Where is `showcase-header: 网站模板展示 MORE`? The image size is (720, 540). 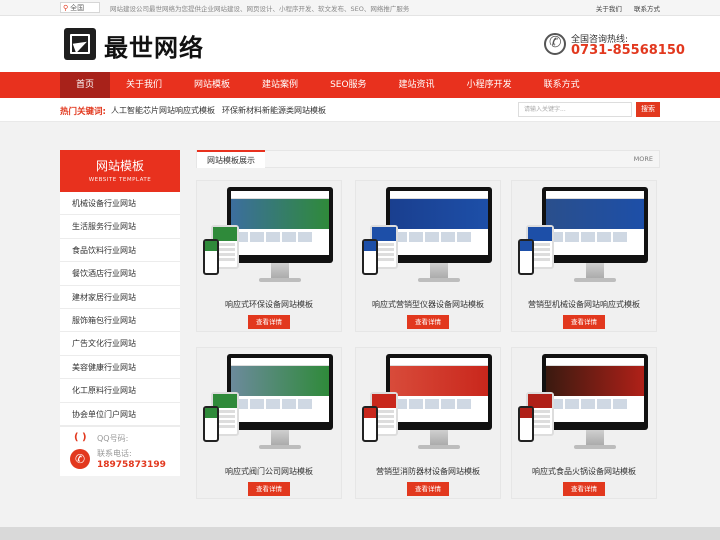
showcase-header: 网站模板展示 MORE is located at coordinates (428, 159).